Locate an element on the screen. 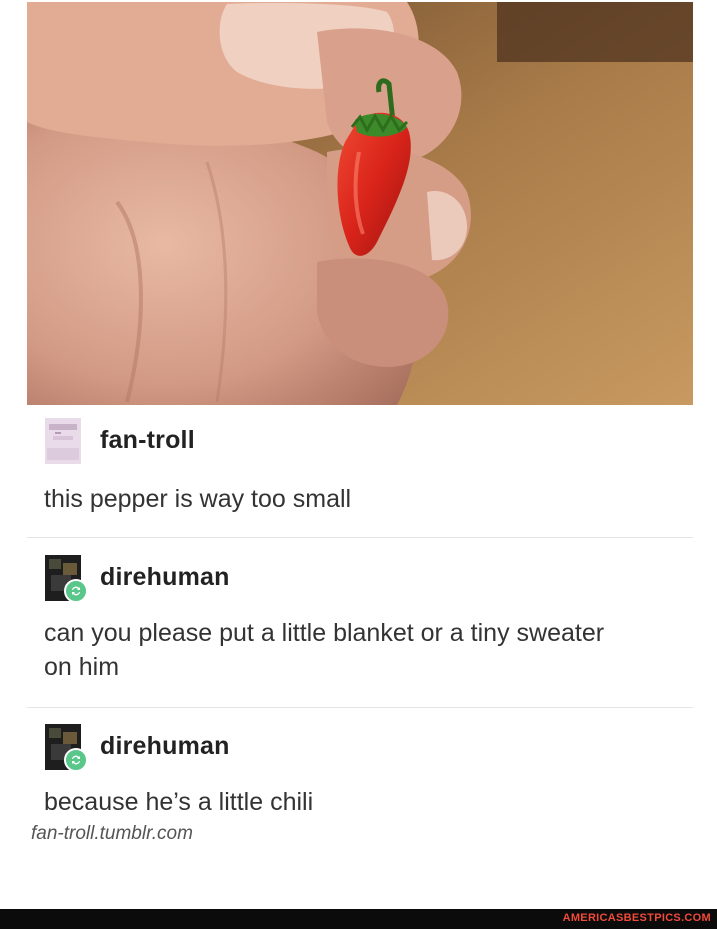 The width and height of the screenshot is (717, 929). post-text: this pepper is way too small is located at coordinates (198, 499).